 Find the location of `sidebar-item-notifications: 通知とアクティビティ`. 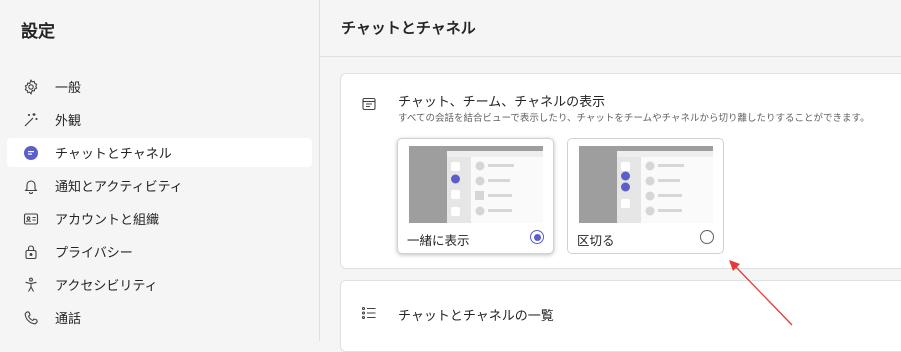

sidebar-item-notifications: 通知とアクティビティ is located at coordinates (159, 185).